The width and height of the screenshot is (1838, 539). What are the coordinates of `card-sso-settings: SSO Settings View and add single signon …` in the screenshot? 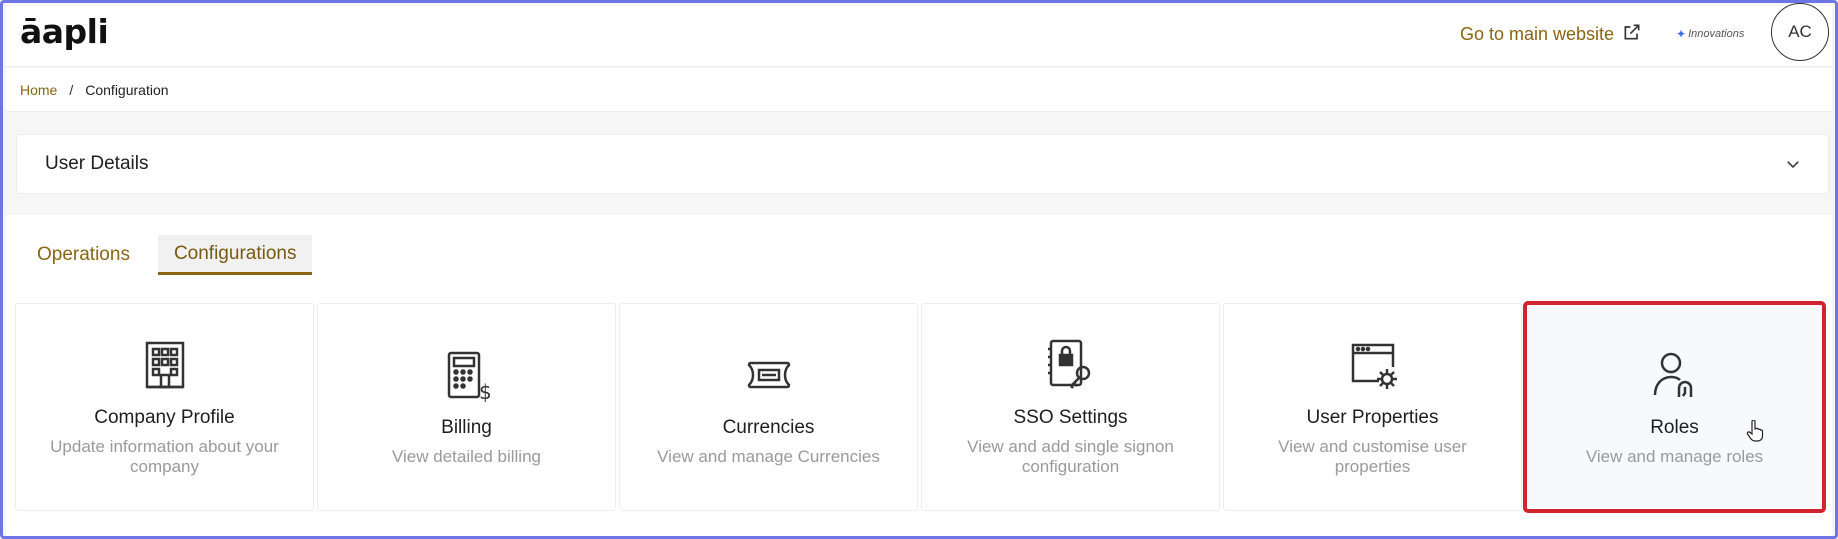 It's located at (1070, 407).